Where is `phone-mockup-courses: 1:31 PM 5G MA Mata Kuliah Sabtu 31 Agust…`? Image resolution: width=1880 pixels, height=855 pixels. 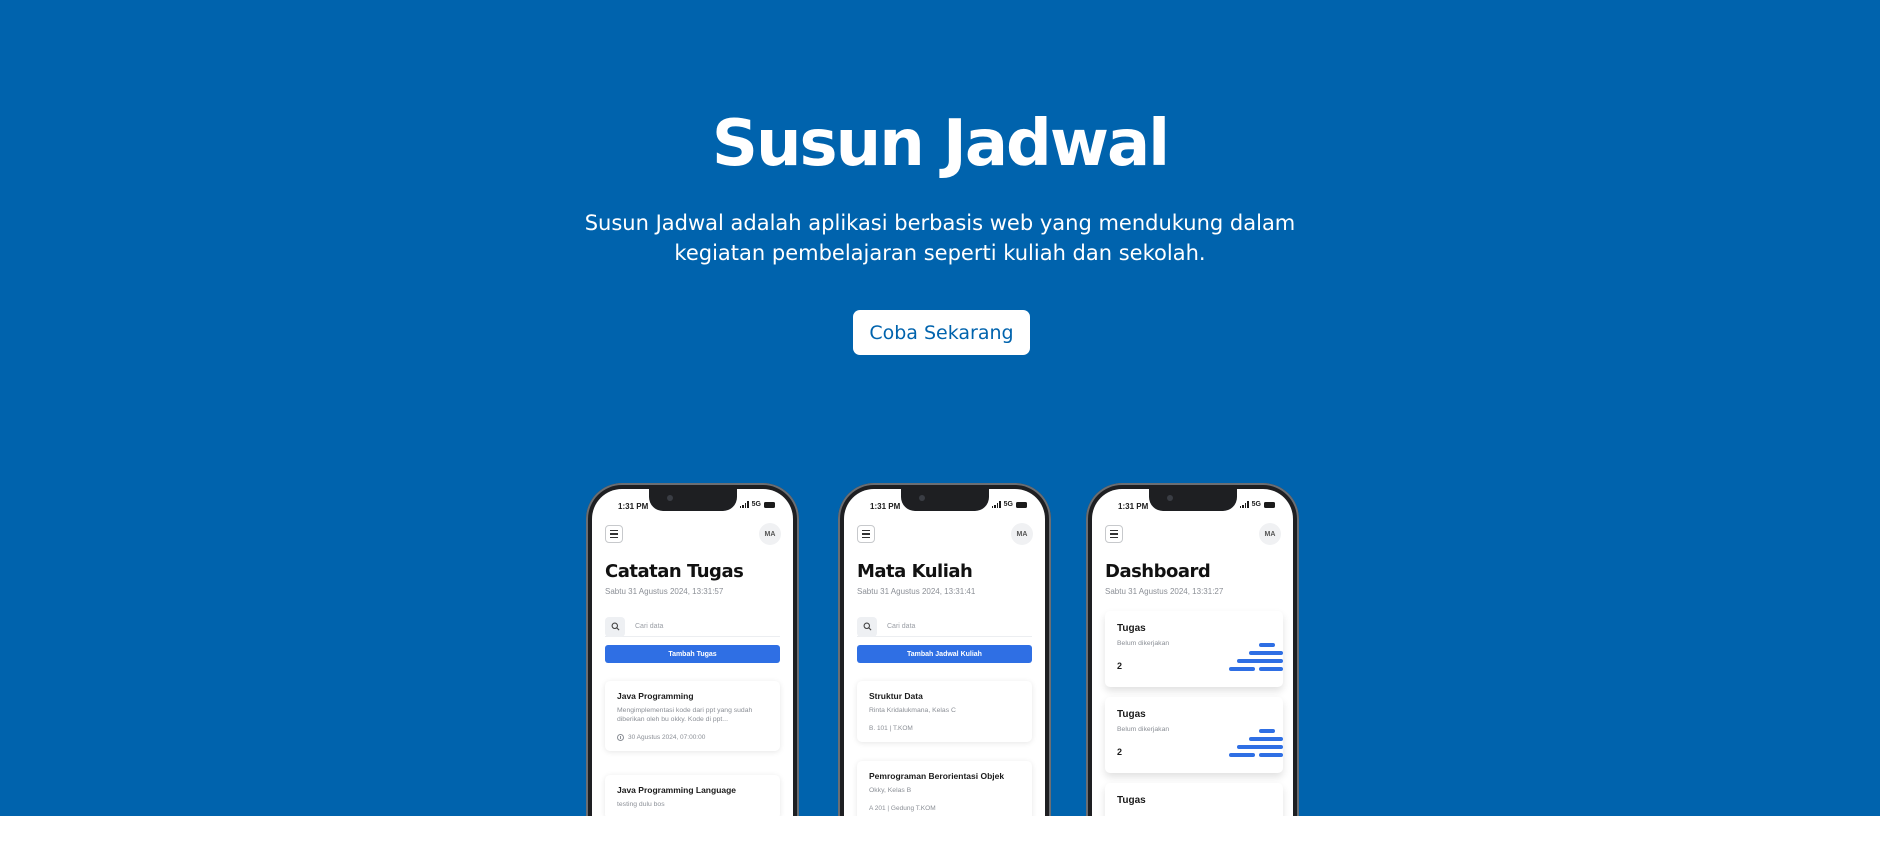
phone-mockup-courses: 1:31 PM 5G MA Mata Kuliah Sabtu 31 Agust… is located at coordinates (944, 649).